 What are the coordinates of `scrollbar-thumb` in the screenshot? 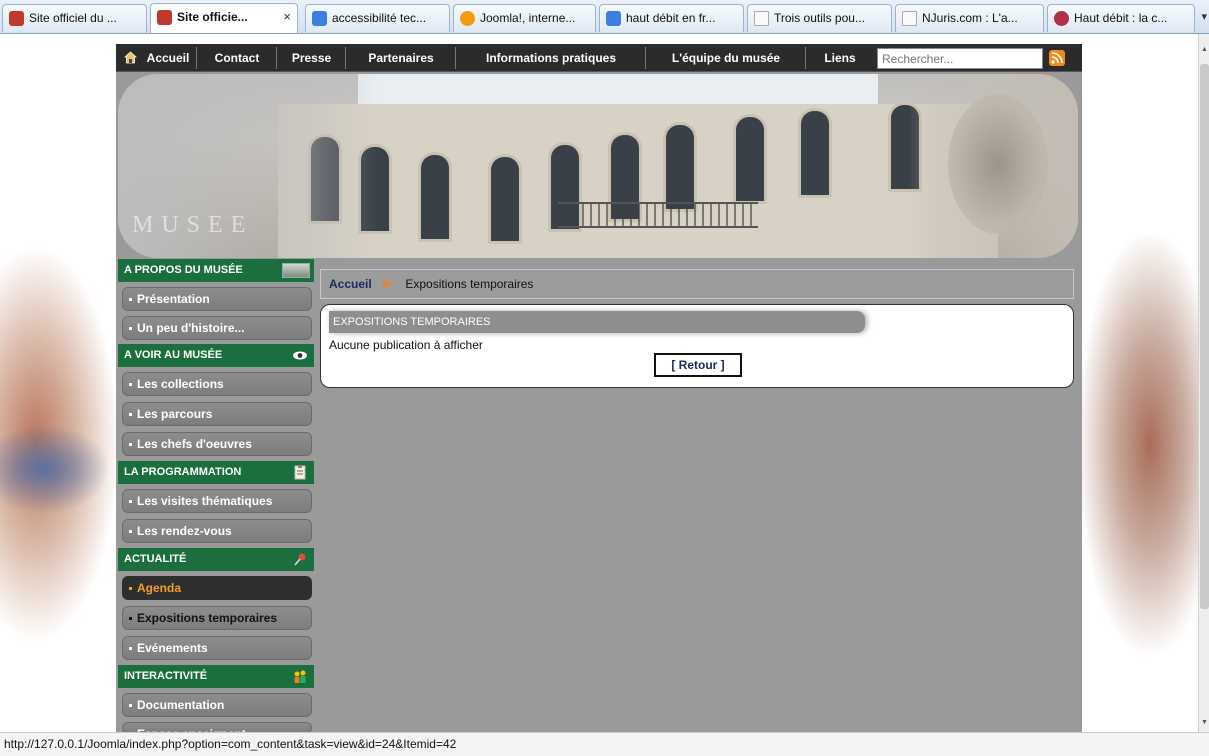 It's located at (1204, 336).